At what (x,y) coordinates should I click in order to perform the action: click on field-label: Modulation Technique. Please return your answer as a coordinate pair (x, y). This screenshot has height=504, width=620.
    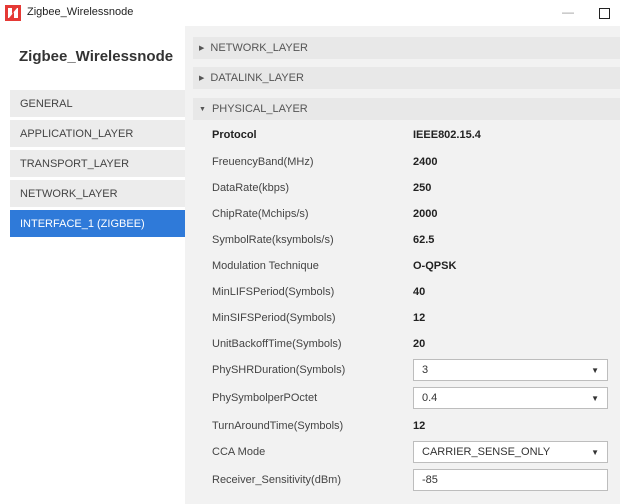
    Looking at the image, I should click on (265, 266).